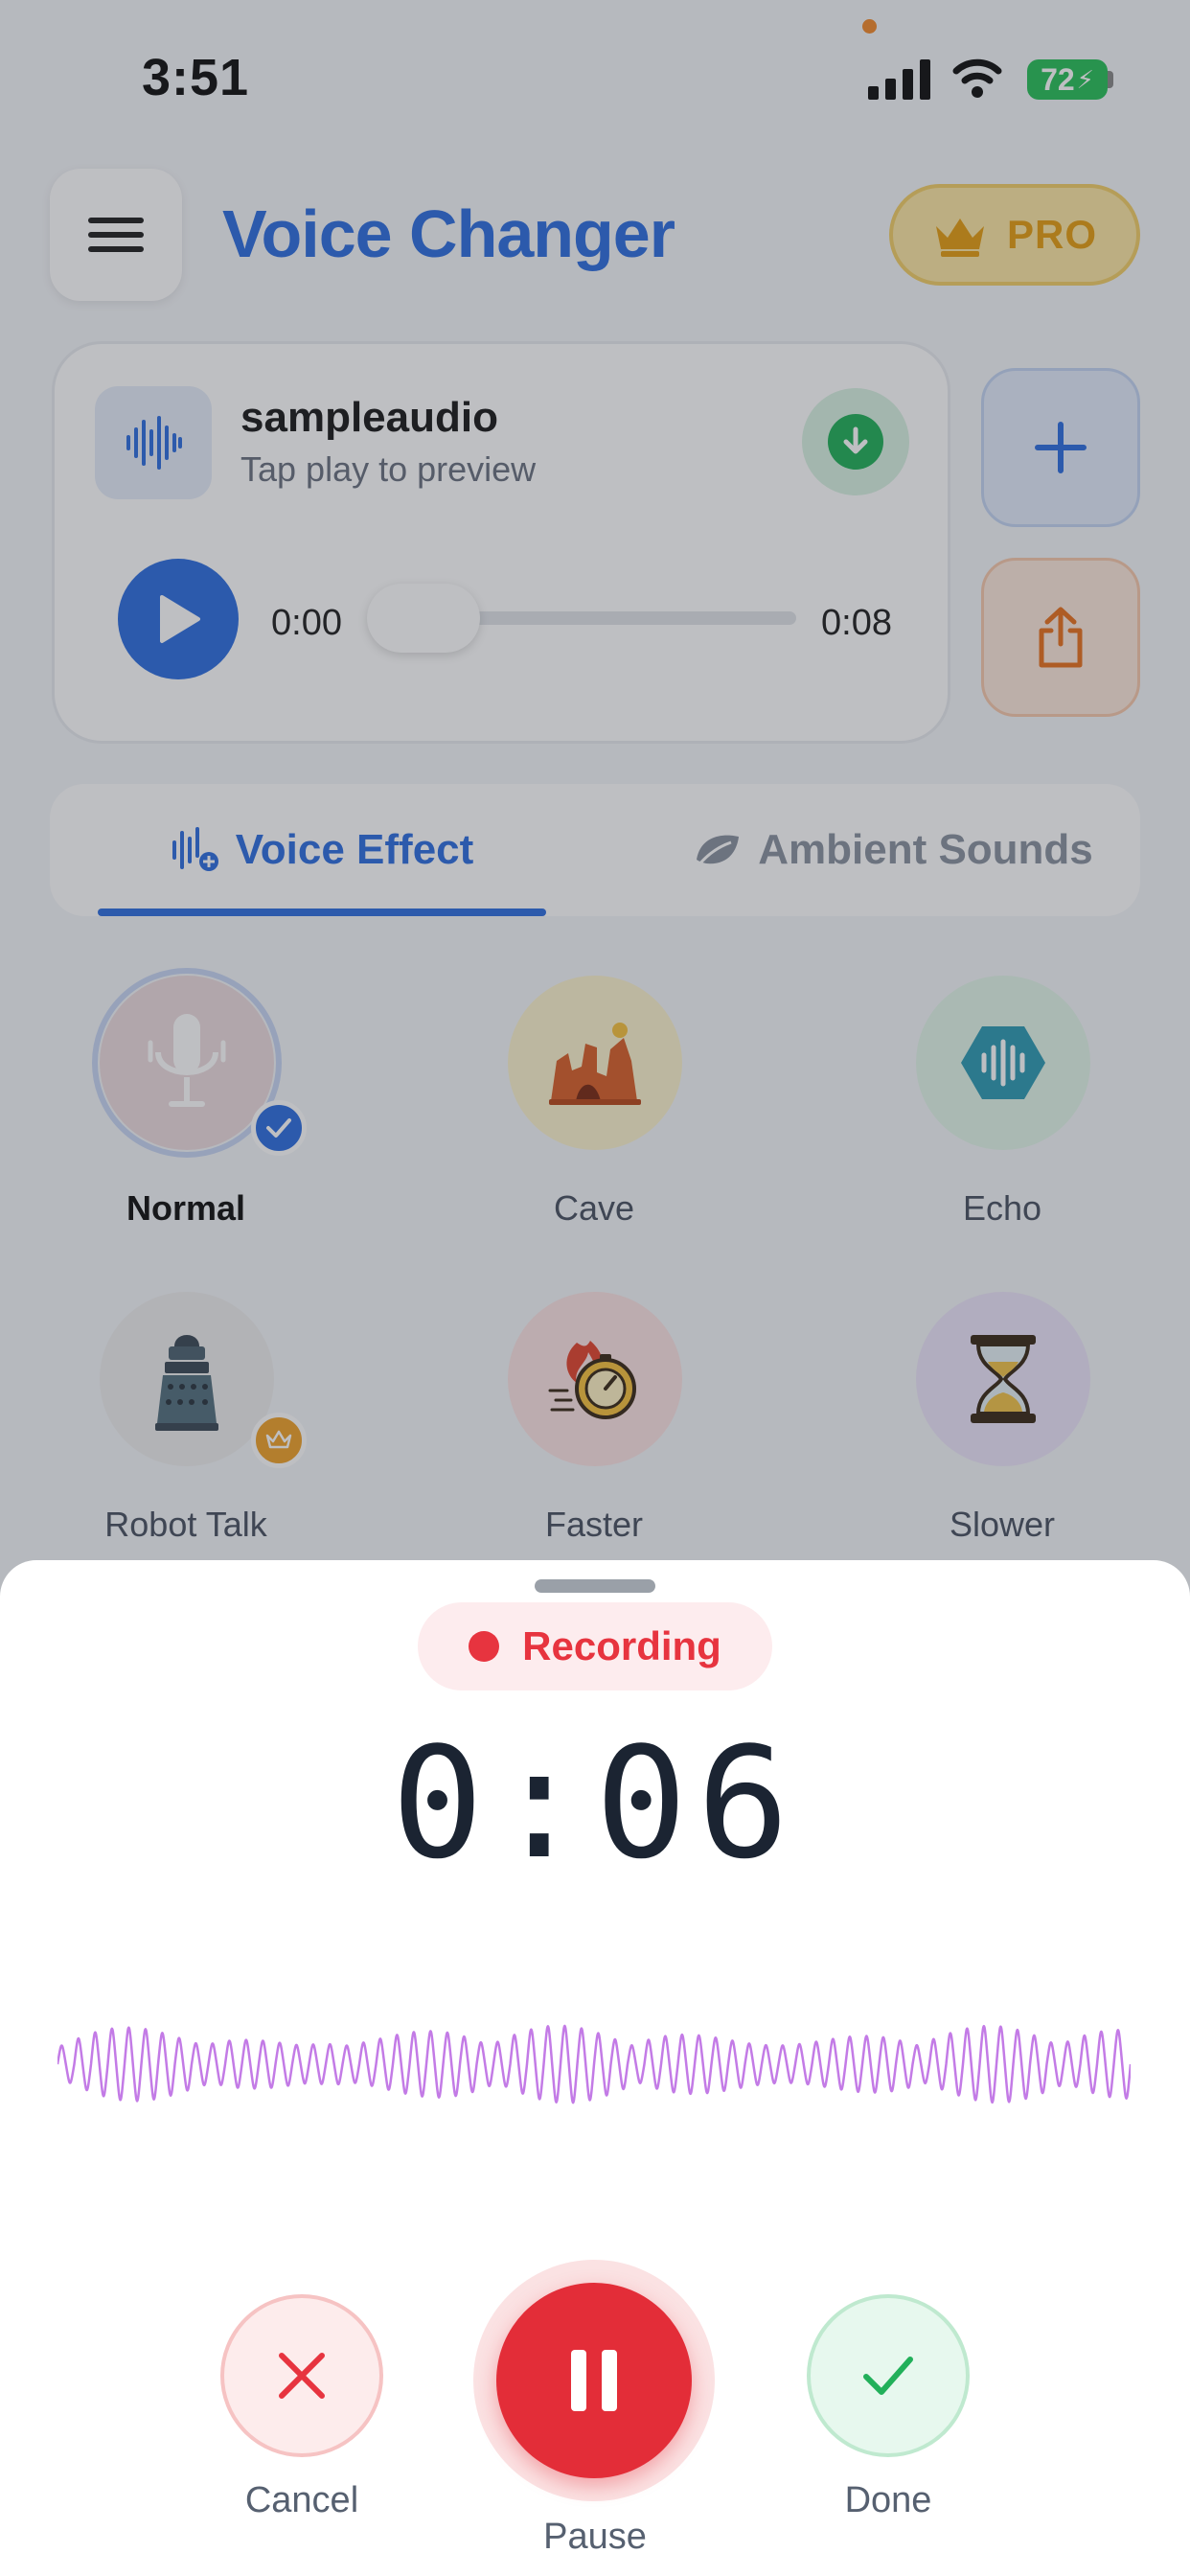 This screenshot has width=1190, height=2576. What do you see at coordinates (622, 1645) in the screenshot?
I see `recording-status-label: Recording` at bounding box center [622, 1645].